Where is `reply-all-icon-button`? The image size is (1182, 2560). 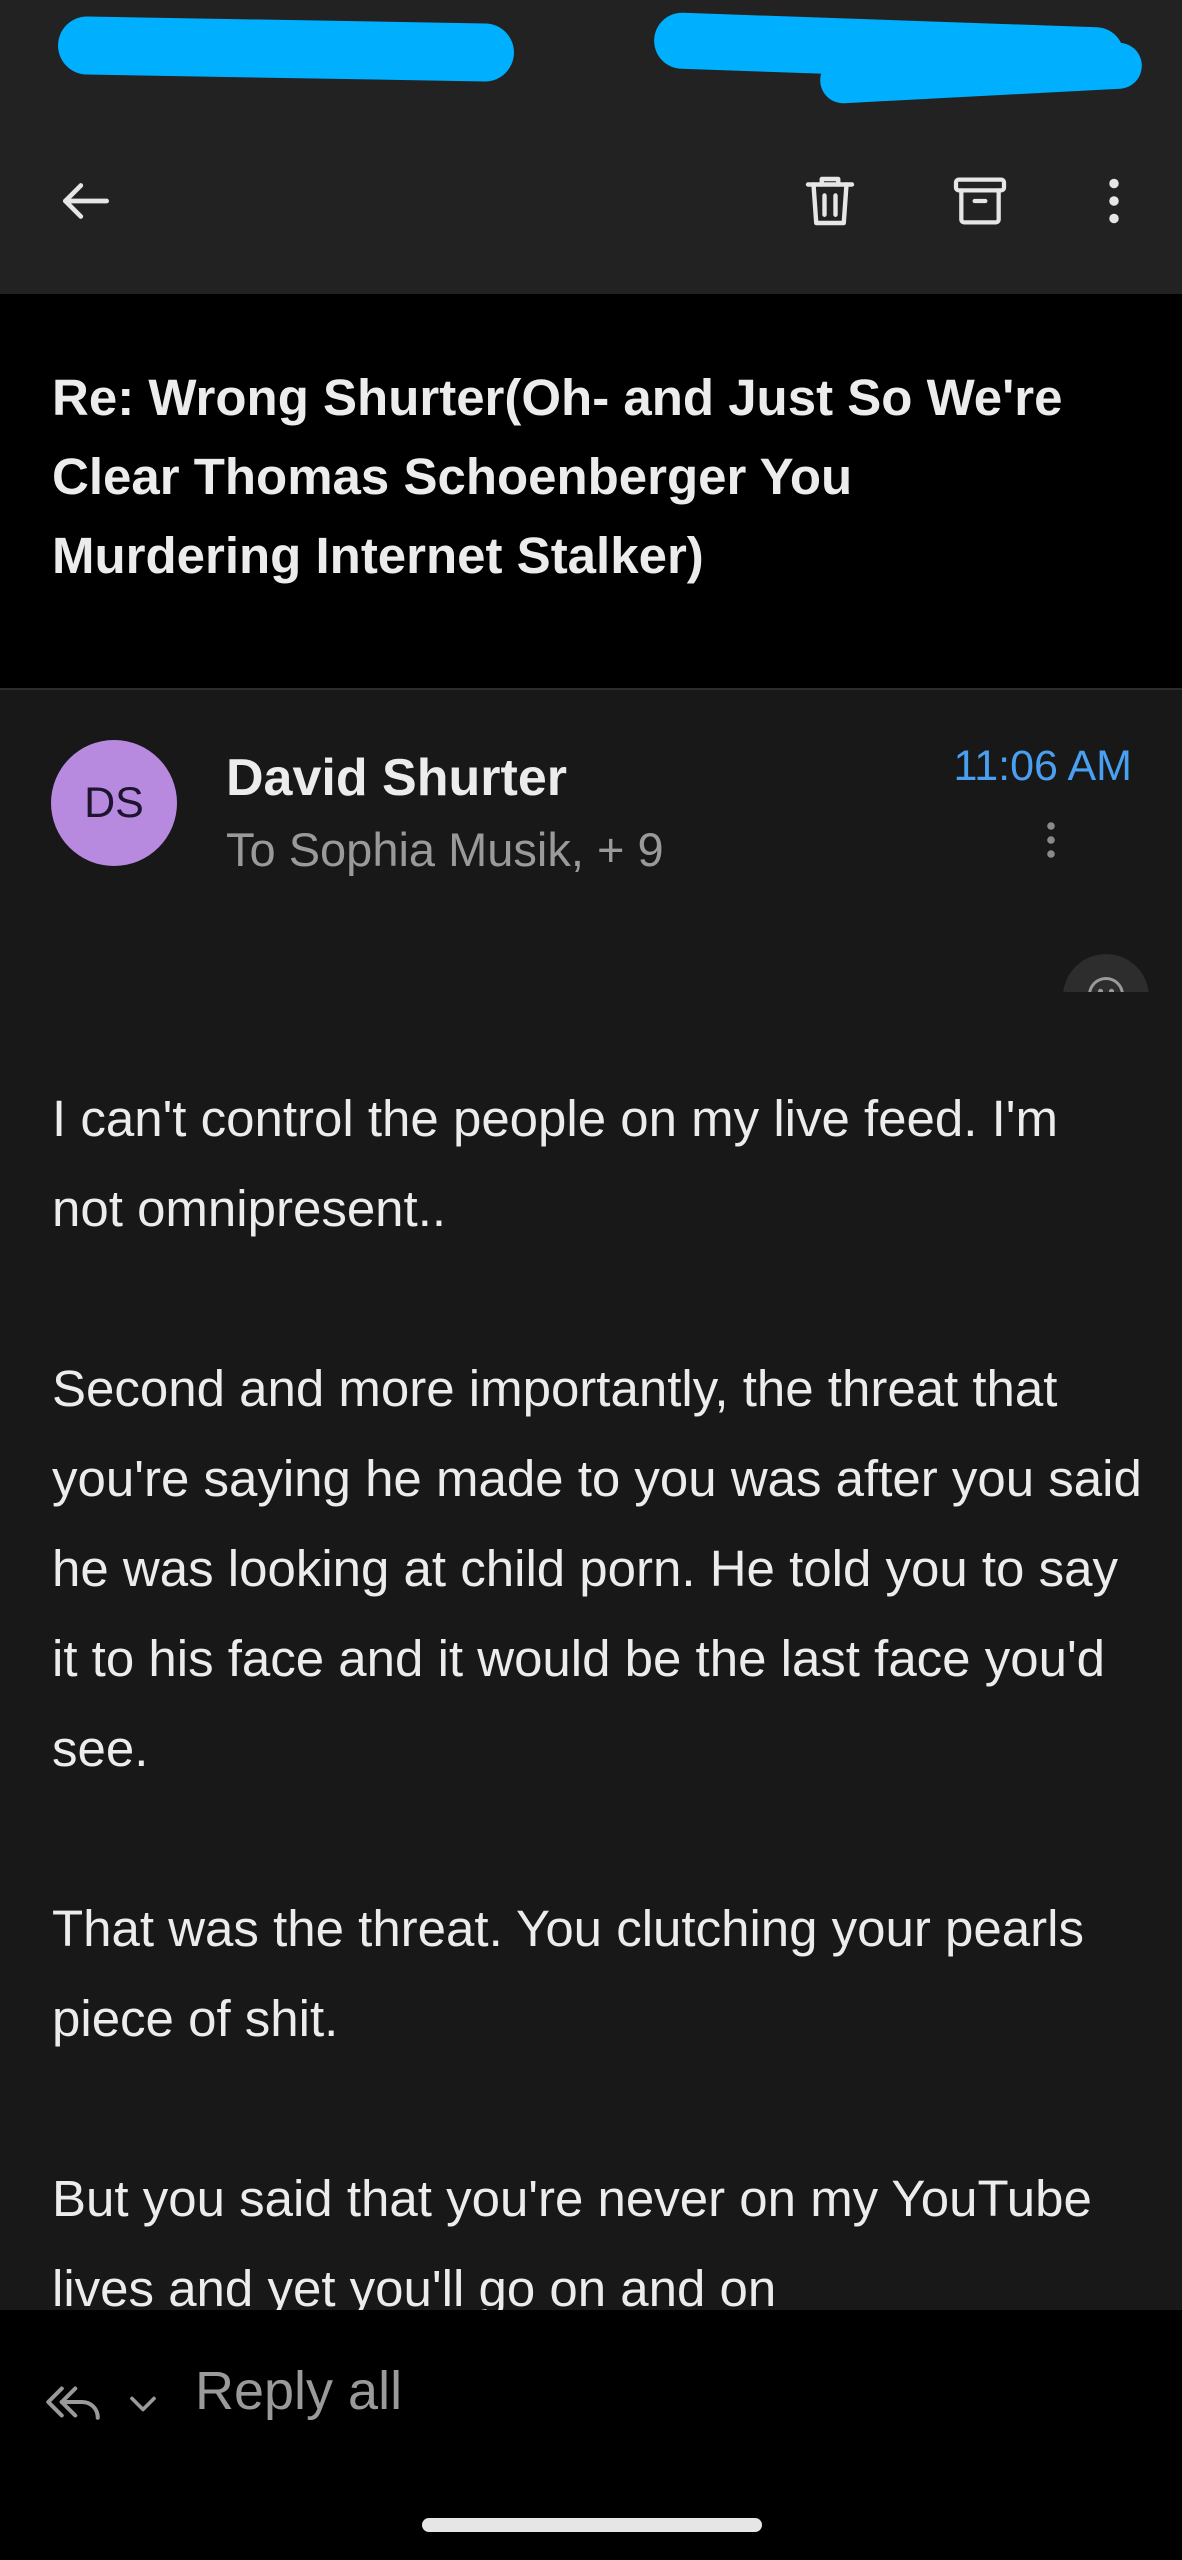 reply-all-icon-button is located at coordinates (73, 2402).